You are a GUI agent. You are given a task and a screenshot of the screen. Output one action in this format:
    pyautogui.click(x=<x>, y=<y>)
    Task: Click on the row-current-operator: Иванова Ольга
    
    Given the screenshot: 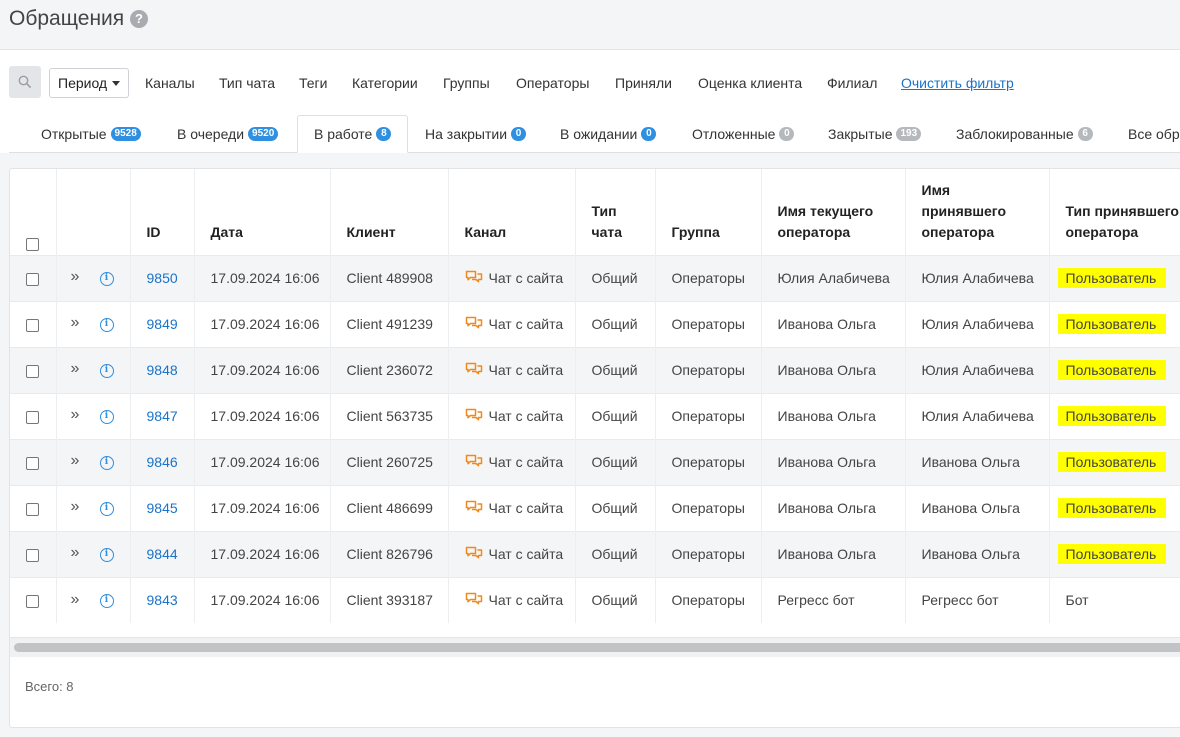 What is the action you would take?
    pyautogui.click(x=833, y=324)
    